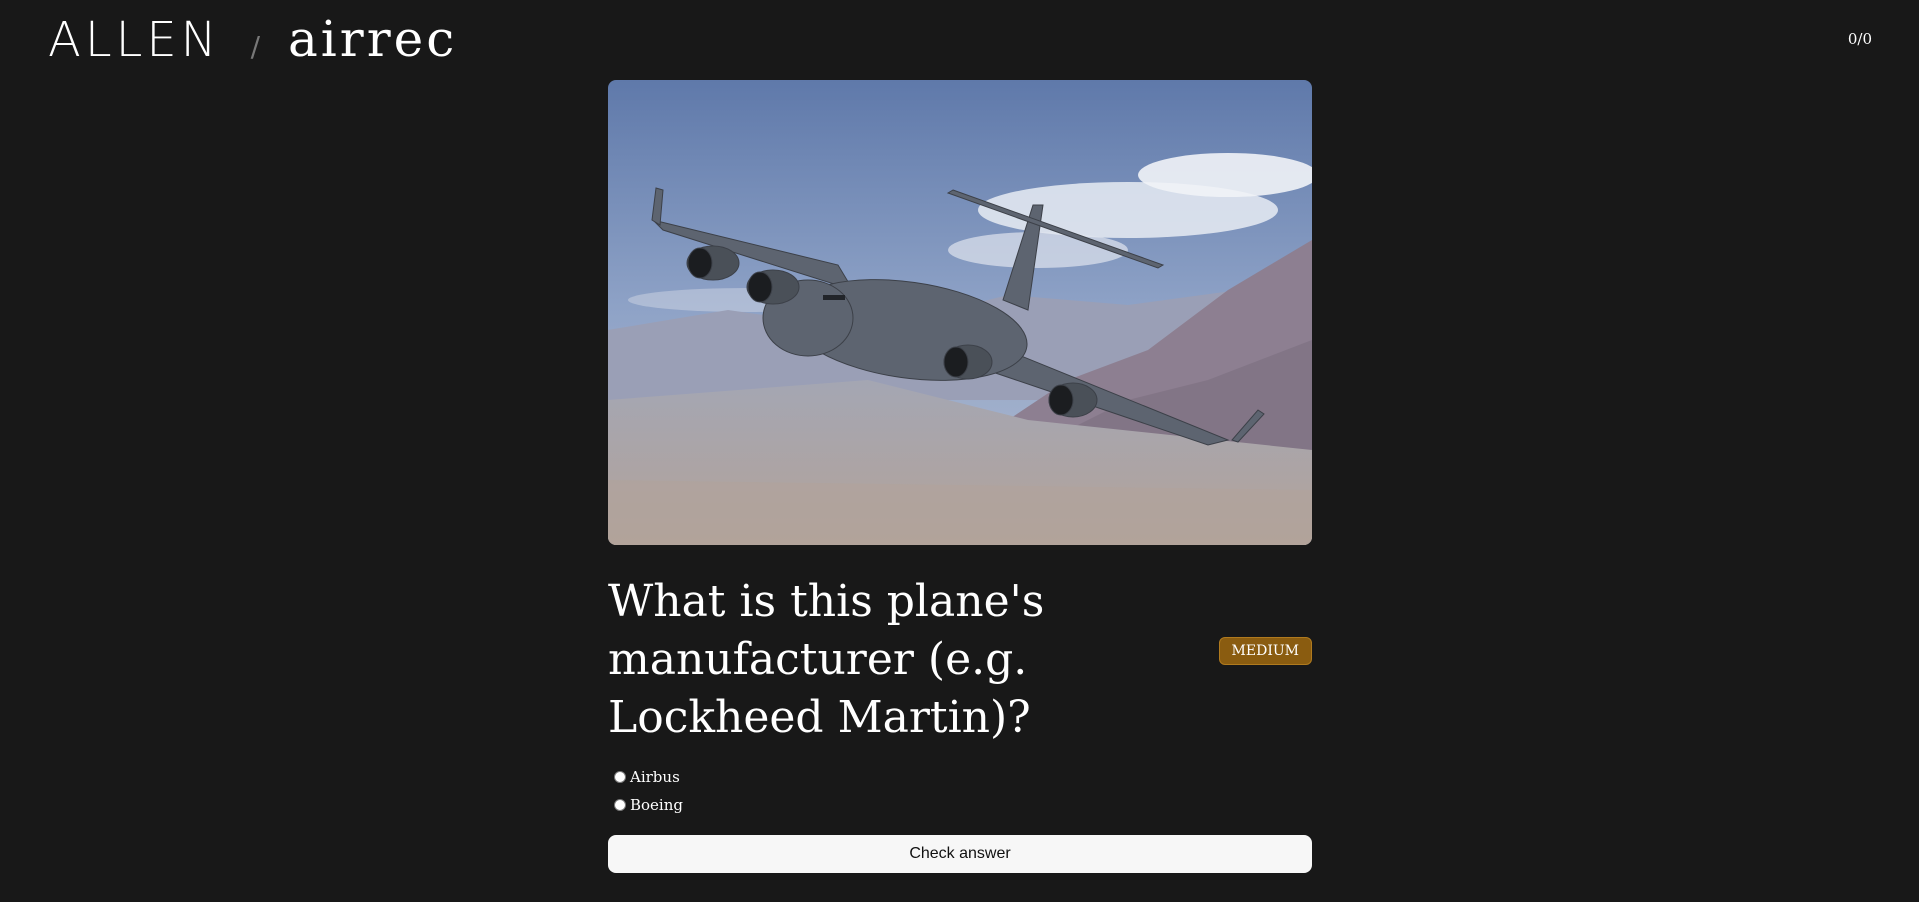 The width and height of the screenshot is (1919, 902). What do you see at coordinates (960, 854) in the screenshot?
I see `check-answer-button: Check answer` at bounding box center [960, 854].